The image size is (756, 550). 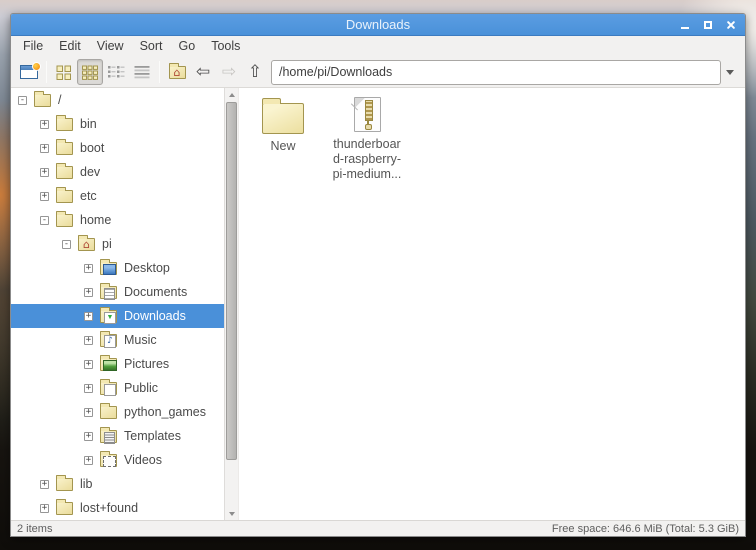 What do you see at coordinates (231, 281) in the screenshot?
I see `scrollbar-thumb` at bounding box center [231, 281].